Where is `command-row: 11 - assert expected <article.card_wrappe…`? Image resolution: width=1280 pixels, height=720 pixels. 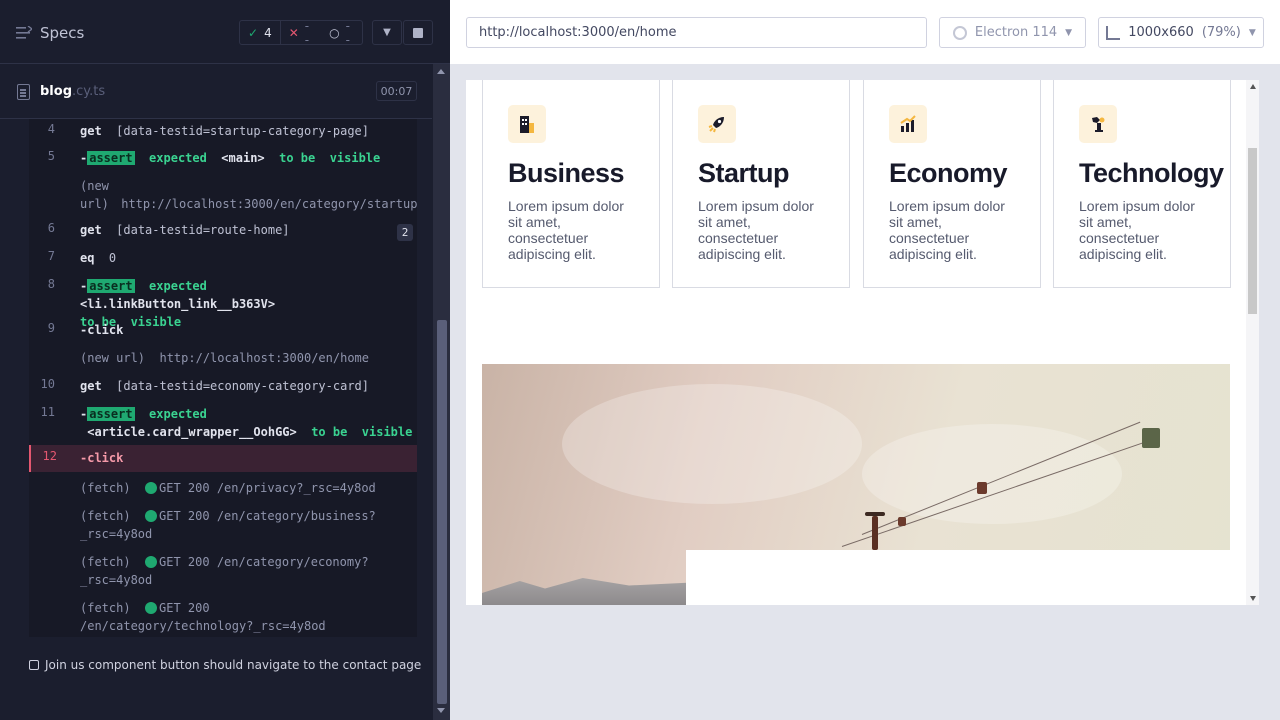 command-row: 11 - assert expected <article.card_wrappe… is located at coordinates (223, 424).